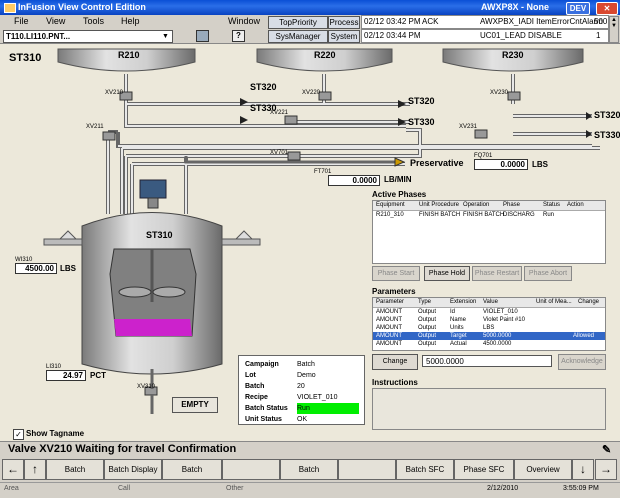 The height and width of the screenshot is (498, 620). Describe the element at coordinates (489, 320) in the screenshot. I see `table-row: AMOUNT Output Name Violet Paint #10` at that location.